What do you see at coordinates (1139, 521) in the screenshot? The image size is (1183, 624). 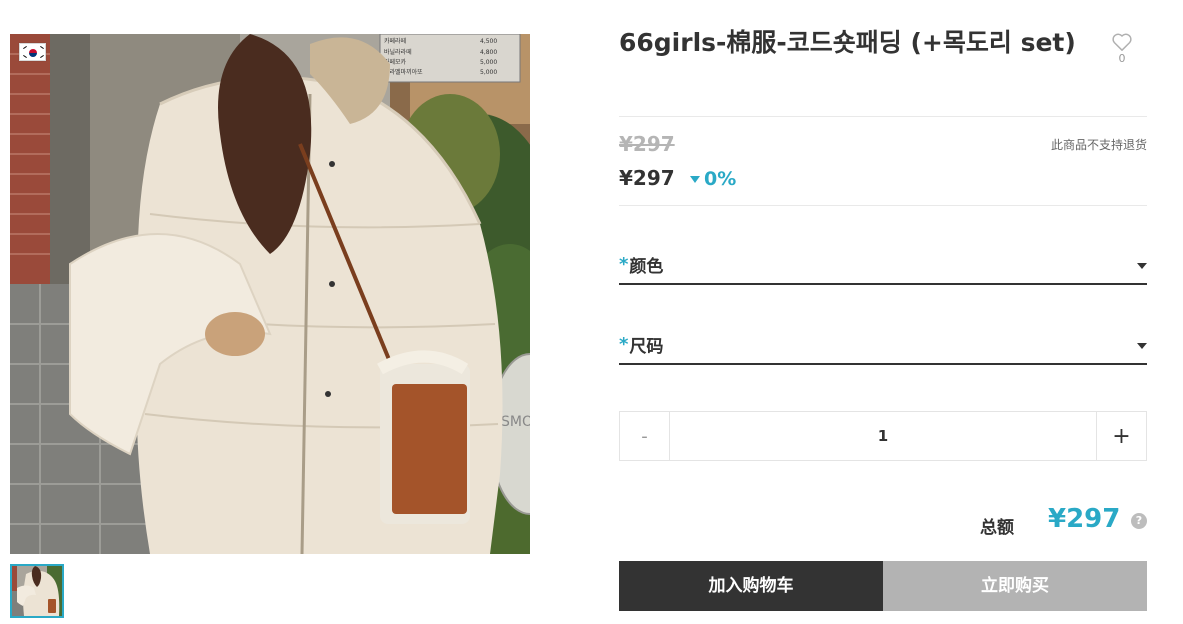 I see `help-icon: ?` at bounding box center [1139, 521].